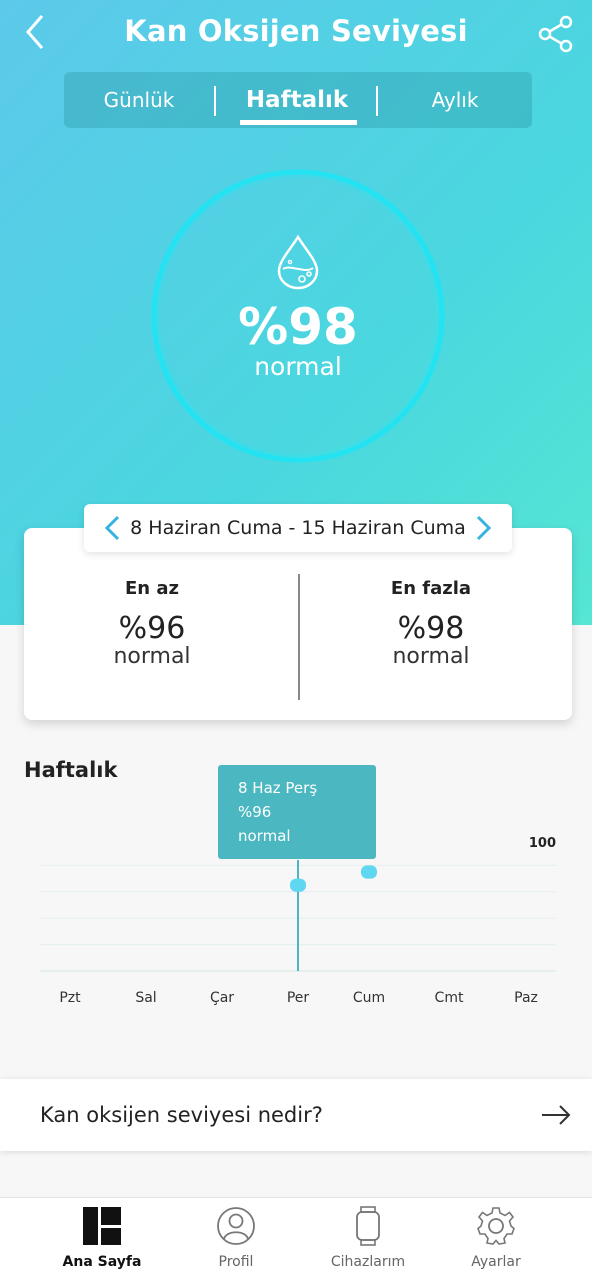 The height and width of the screenshot is (1280, 592). What do you see at coordinates (296, 31) in the screenshot?
I see `page-title: Kan Oksijen Seviyesi` at bounding box center [296, 31].